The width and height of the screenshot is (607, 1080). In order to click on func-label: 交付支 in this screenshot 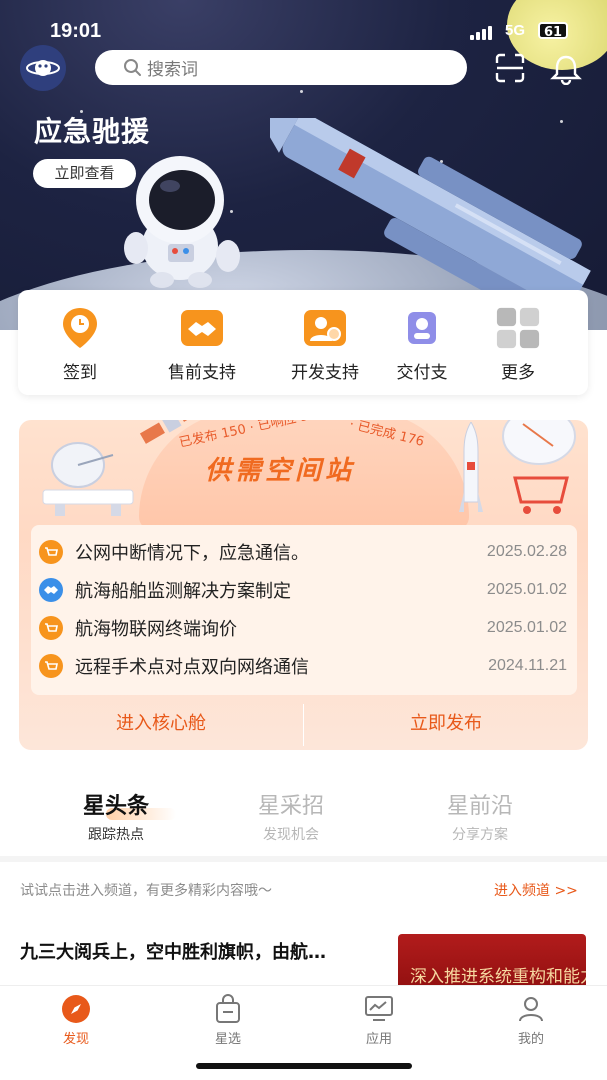, I will do `click(422, 373)`.